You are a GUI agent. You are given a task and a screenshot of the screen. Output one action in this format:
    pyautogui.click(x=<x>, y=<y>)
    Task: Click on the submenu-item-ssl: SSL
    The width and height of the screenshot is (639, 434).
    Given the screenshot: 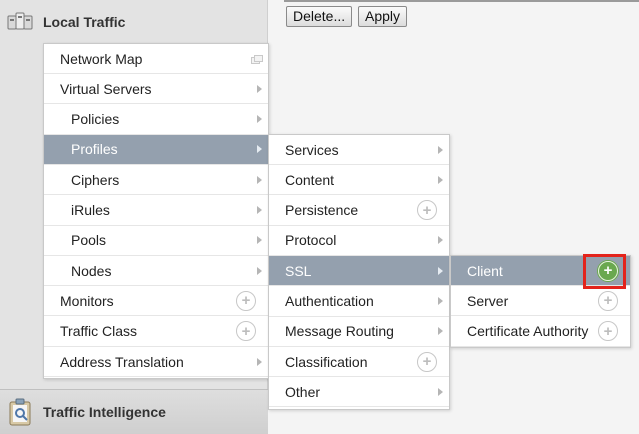 What is the action you would take?
    pyautogui.click(x=359, y=271)
    